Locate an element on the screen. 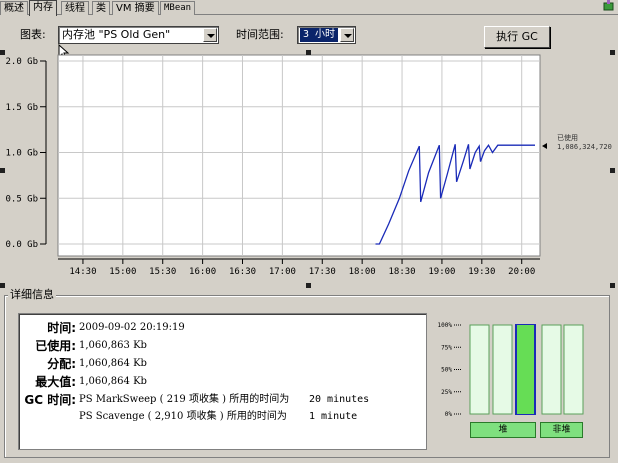 The width and height of the screenshot is (618, 463). y-axis: 2.0 Gb 1.5 Gb 1.0 Gb 0.5 Gb 0.0 Gb is located at coordinates (26, 153).